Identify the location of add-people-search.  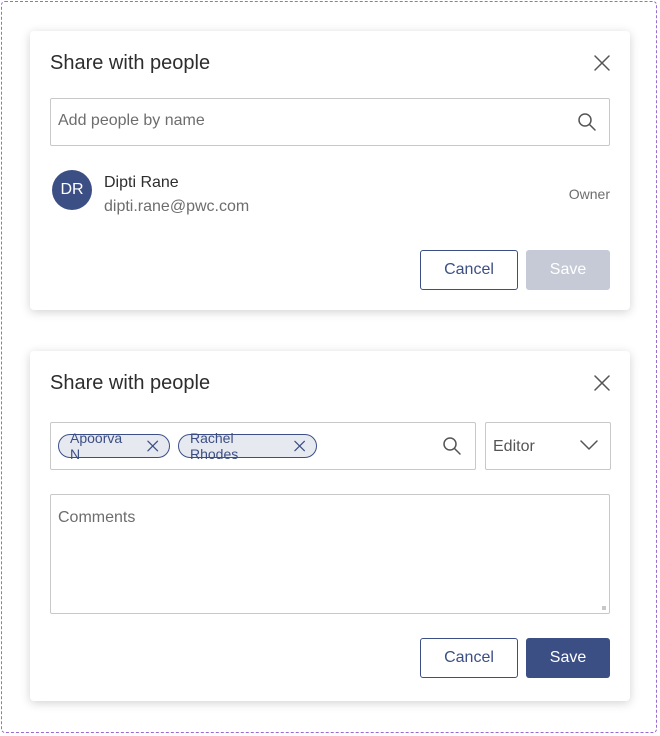
(330, 122).